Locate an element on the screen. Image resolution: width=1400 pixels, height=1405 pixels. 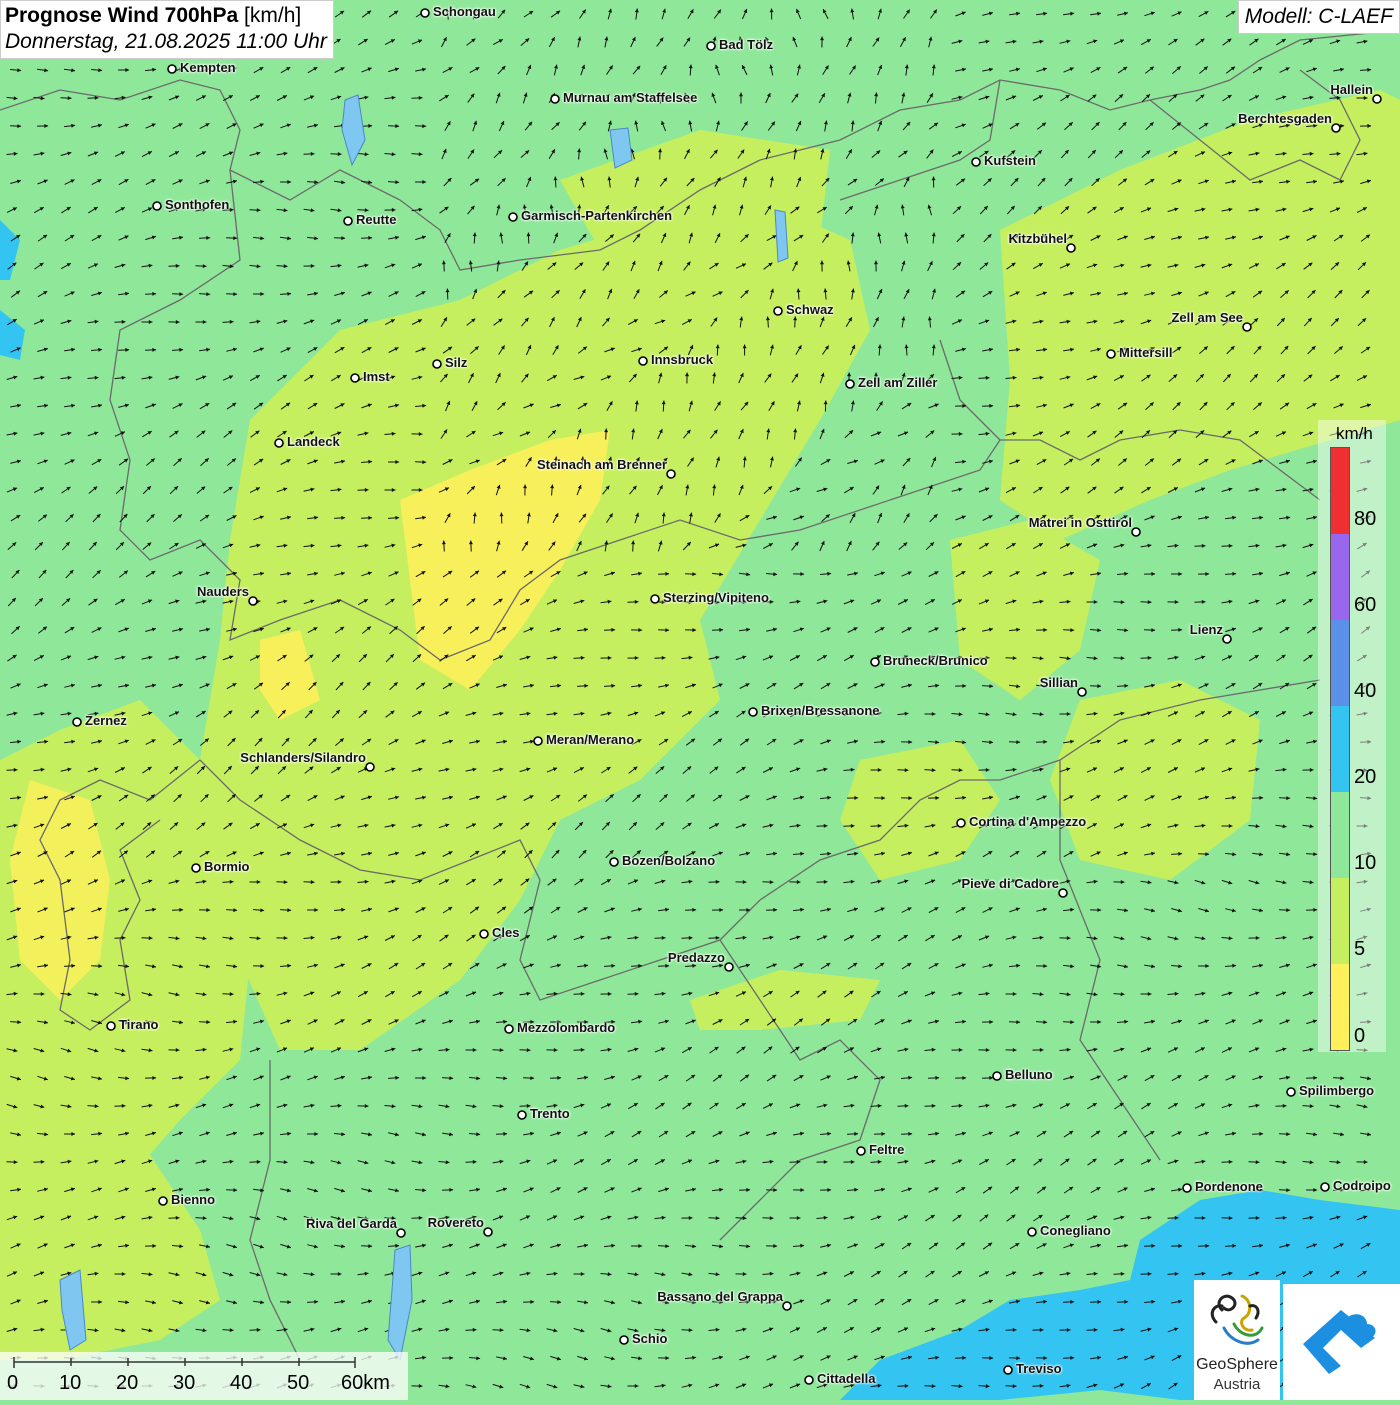
city-label: Schlanders/Silandro is located at coordinates (303, 757).